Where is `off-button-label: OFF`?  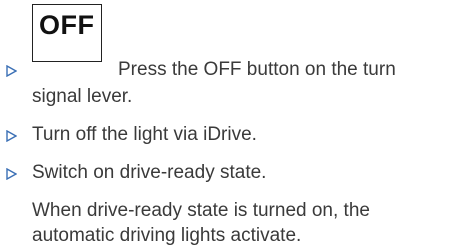 off-button-label: OFF is located at coordinates (67, 25).